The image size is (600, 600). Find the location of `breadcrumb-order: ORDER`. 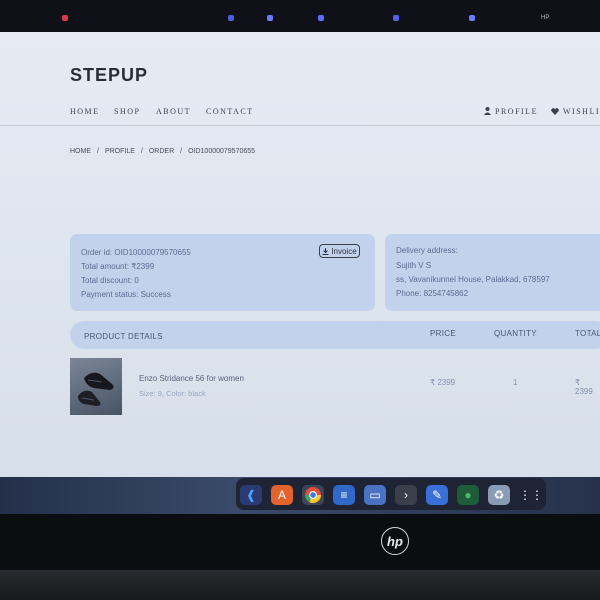

breadcrumb-order: ORDER is located at coordinates (161, 151).